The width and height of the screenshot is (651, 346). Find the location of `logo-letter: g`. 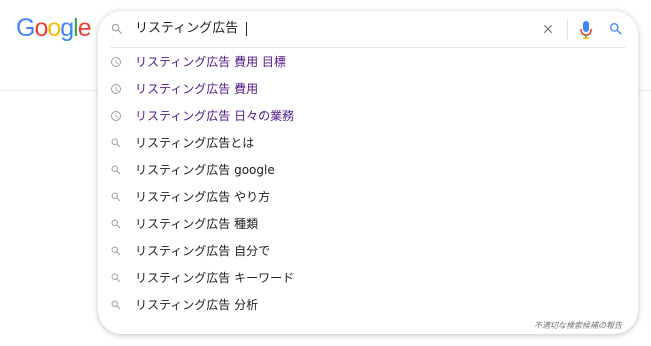

logo-letter: g is located at coordinates (67, 28).